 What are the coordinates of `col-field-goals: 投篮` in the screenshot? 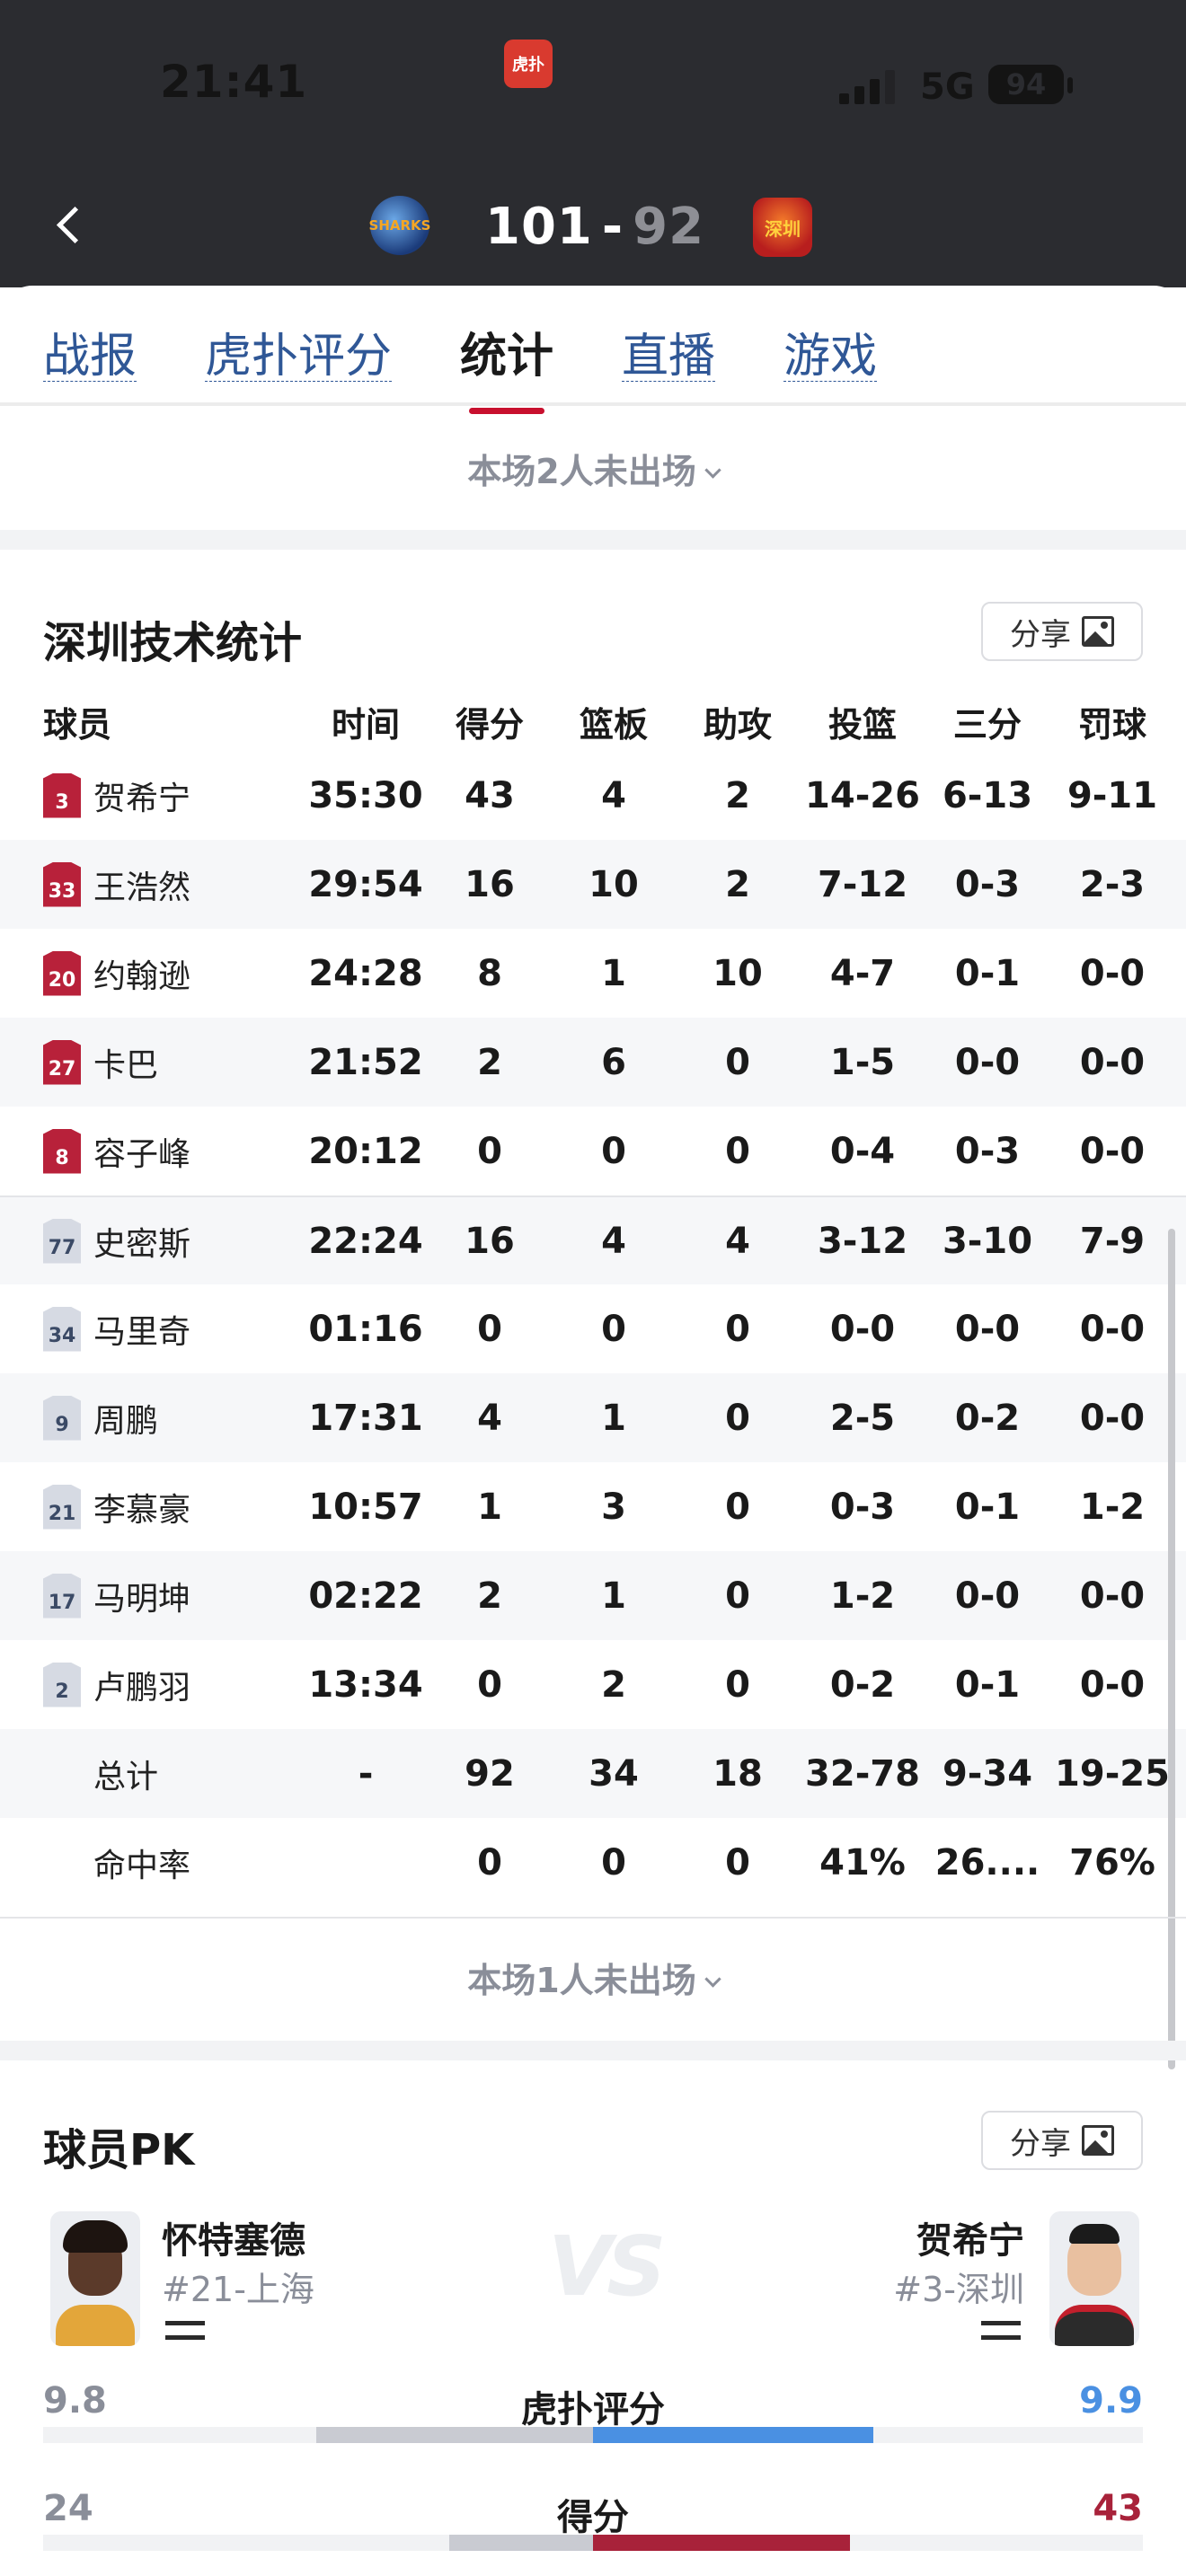 It's located at (862, 721).